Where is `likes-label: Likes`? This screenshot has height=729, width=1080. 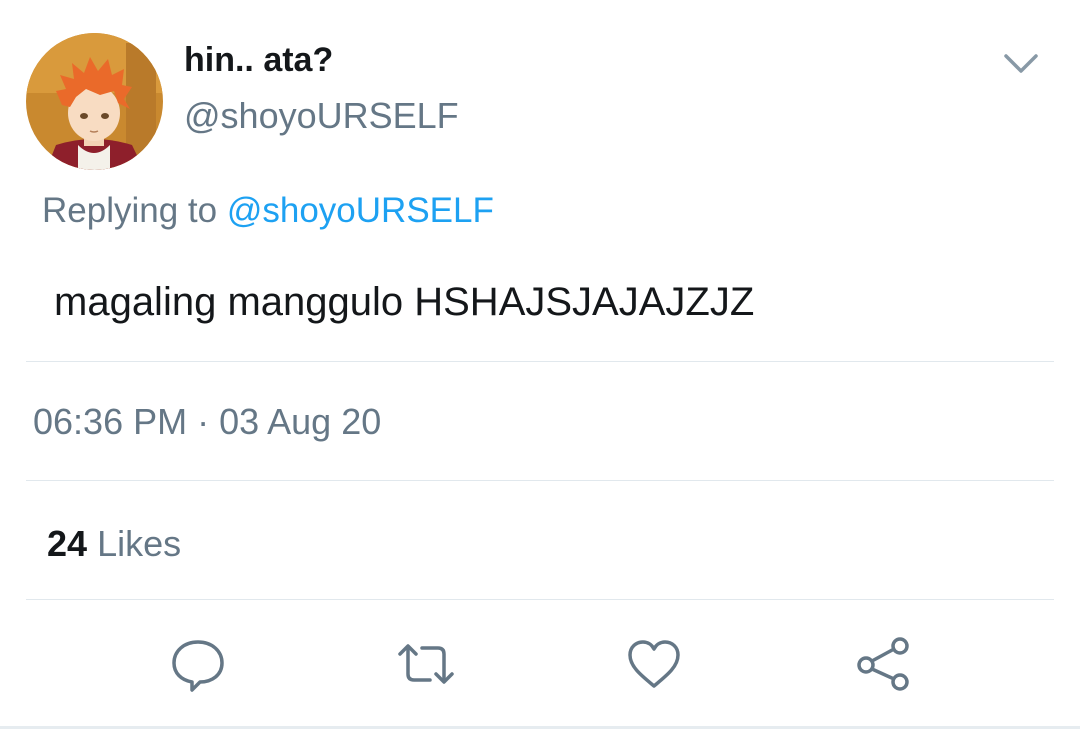
likes-label: Likes is located at coordinates (139, 543).